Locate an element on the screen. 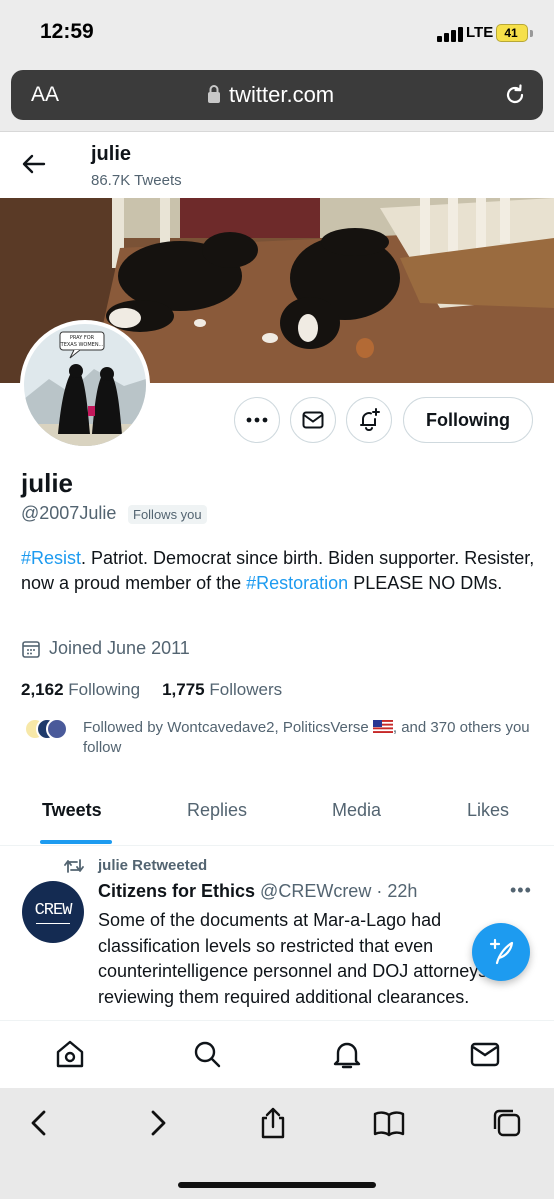 Image resolution: width=554 pixels, height=1199 pixels. home-icon is located at coordinates (70, 1054).